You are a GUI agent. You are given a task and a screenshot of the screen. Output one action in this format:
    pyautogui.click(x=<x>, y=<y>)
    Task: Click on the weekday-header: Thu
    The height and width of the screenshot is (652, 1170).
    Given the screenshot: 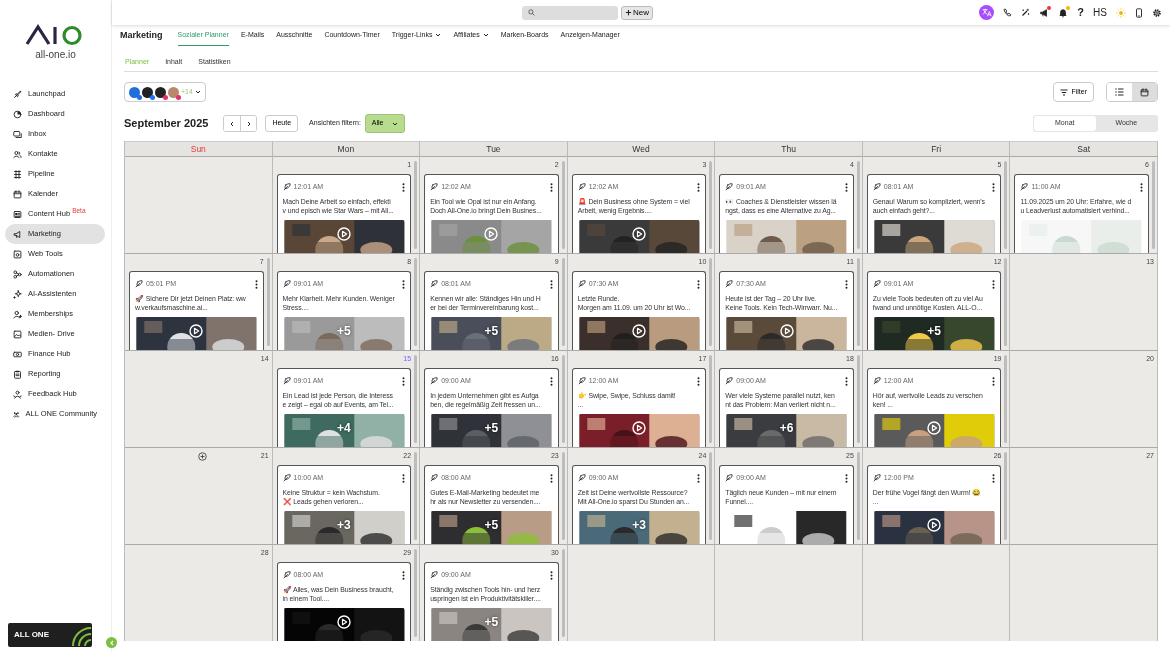 What is the action you would take?
    pyautogui.click(x=789, y=148)
    